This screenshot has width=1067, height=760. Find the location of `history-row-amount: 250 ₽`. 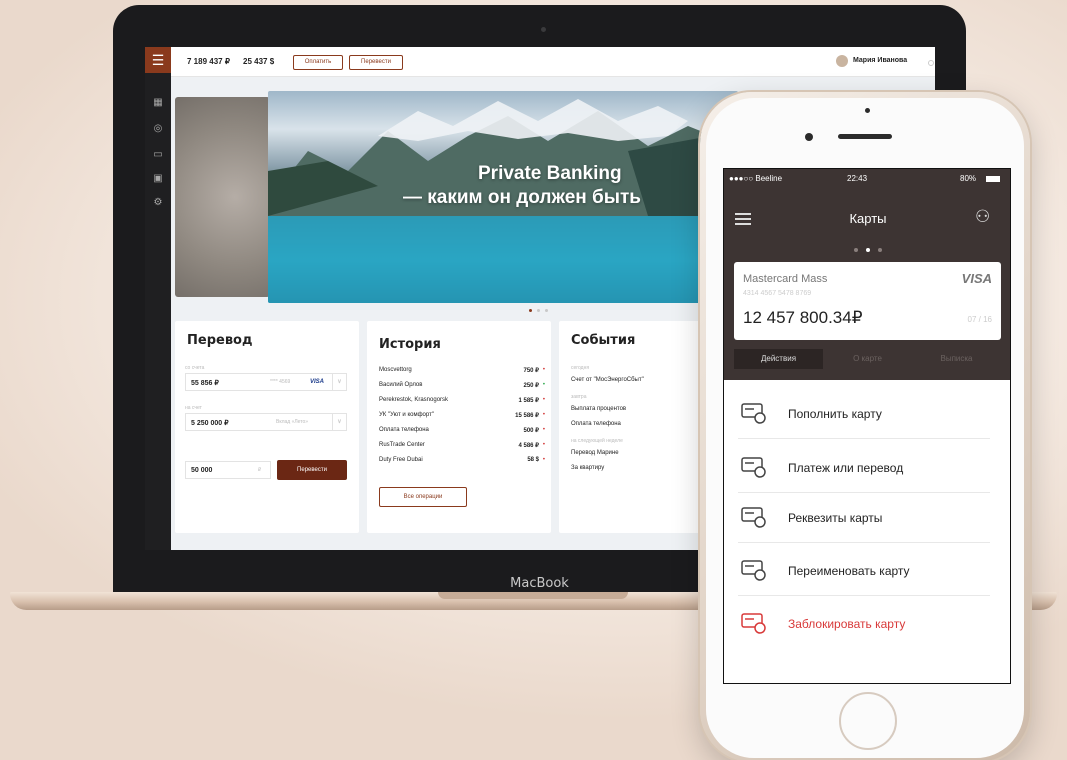

history-row-amount: 250 ₽ is located at coordinates (531, 386).